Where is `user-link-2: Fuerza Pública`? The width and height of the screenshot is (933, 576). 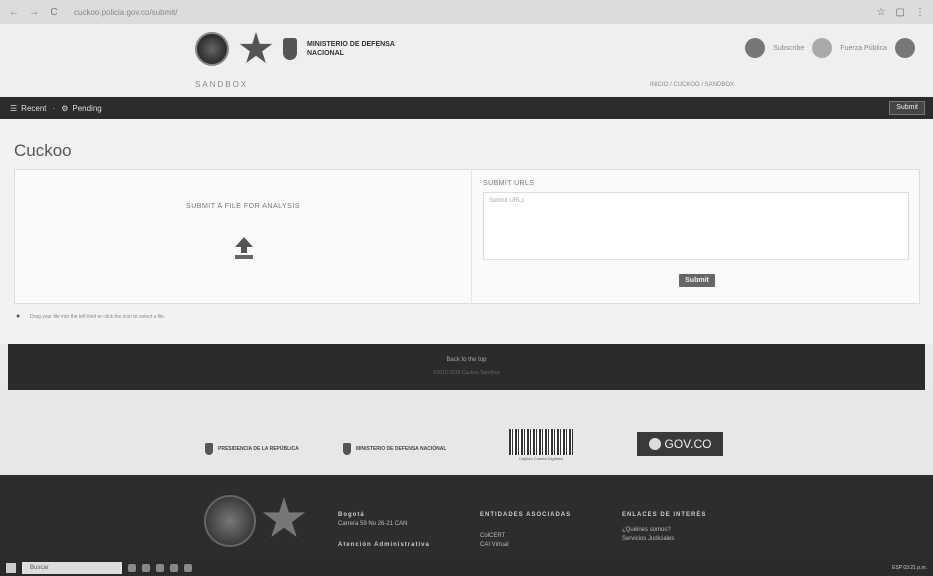
user-link-2: Fuerza Pública is located at coordinates (863, 48).